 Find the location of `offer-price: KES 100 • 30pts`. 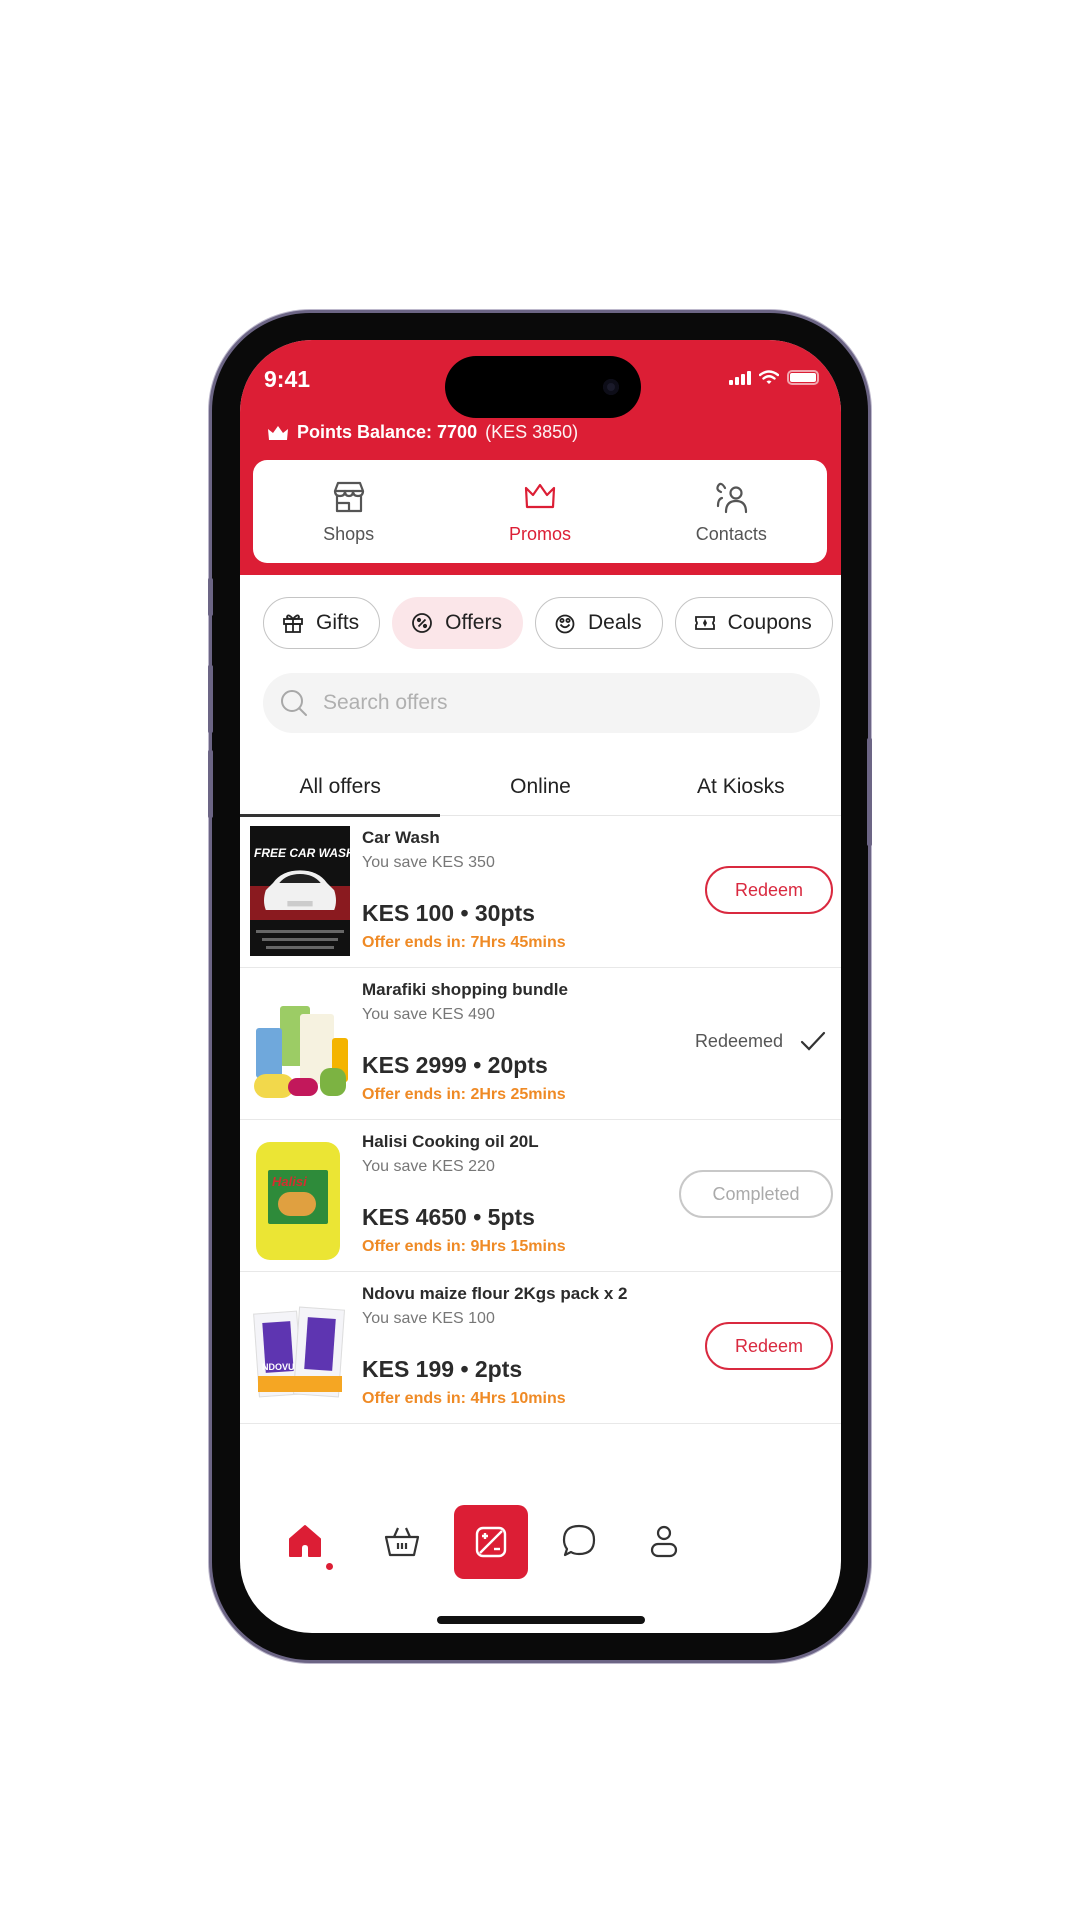

offer-price: KES 100 • 30pts is located at coordinates (448, 913).